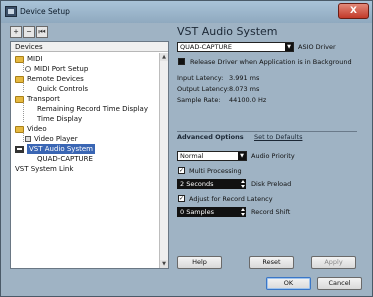 The height and width of the screenshot is (297, 373). What do you see at coordinates (200, 78) in the screenshot?
I see `input-latency-label: Input Latency:` at bounding box center [200, 78].